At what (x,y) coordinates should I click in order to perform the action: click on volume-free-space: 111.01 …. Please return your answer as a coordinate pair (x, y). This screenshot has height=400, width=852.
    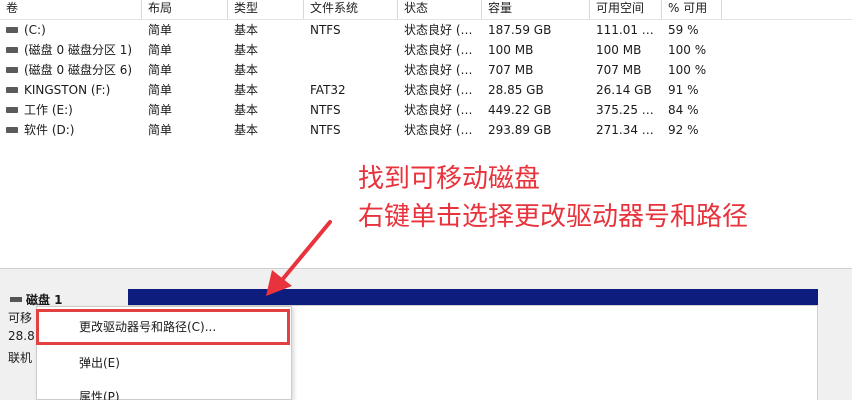
    Looking at the image, I should click on (625, 30).